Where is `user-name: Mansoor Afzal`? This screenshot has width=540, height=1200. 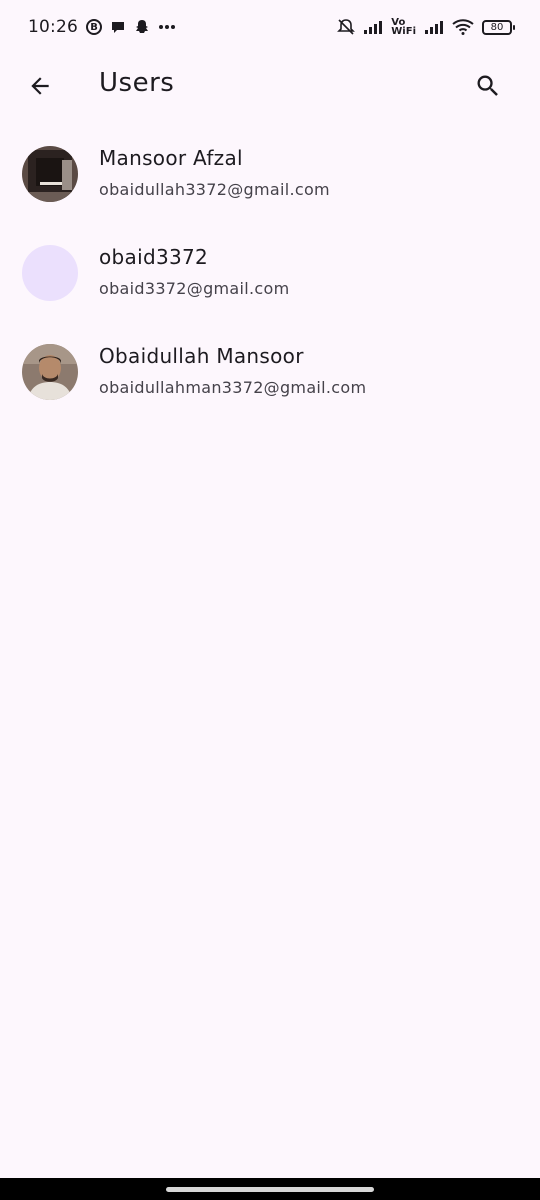 user-name: Mansoor Afzal is located at coordinates (171, 158).